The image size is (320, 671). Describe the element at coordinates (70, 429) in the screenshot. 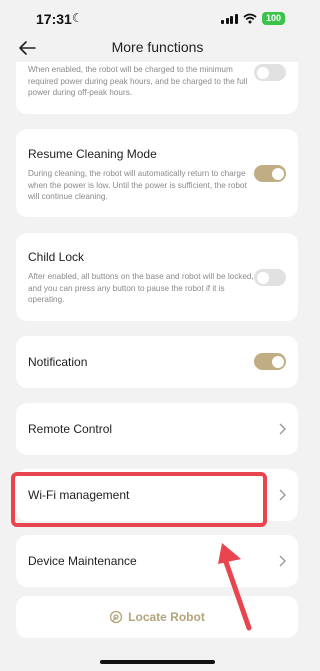

I see `remote-control-label: Remote Control` at that location.